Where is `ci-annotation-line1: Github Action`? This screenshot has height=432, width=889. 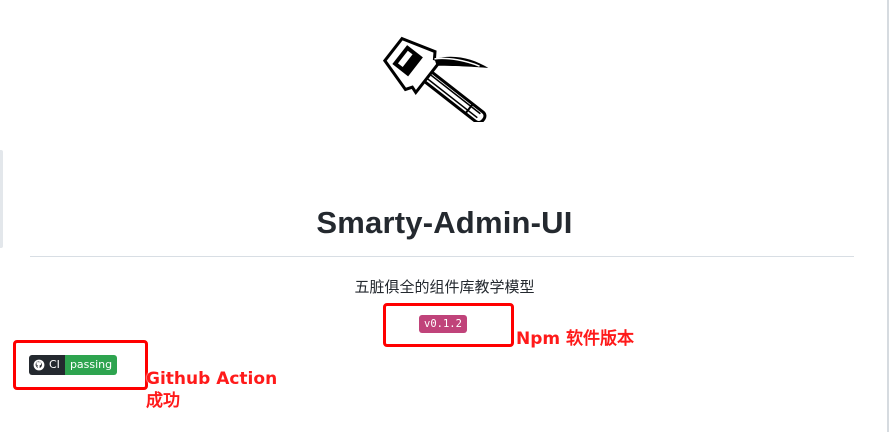 ci-annotation-line1: Github Action is located at coordinates (212, 379).